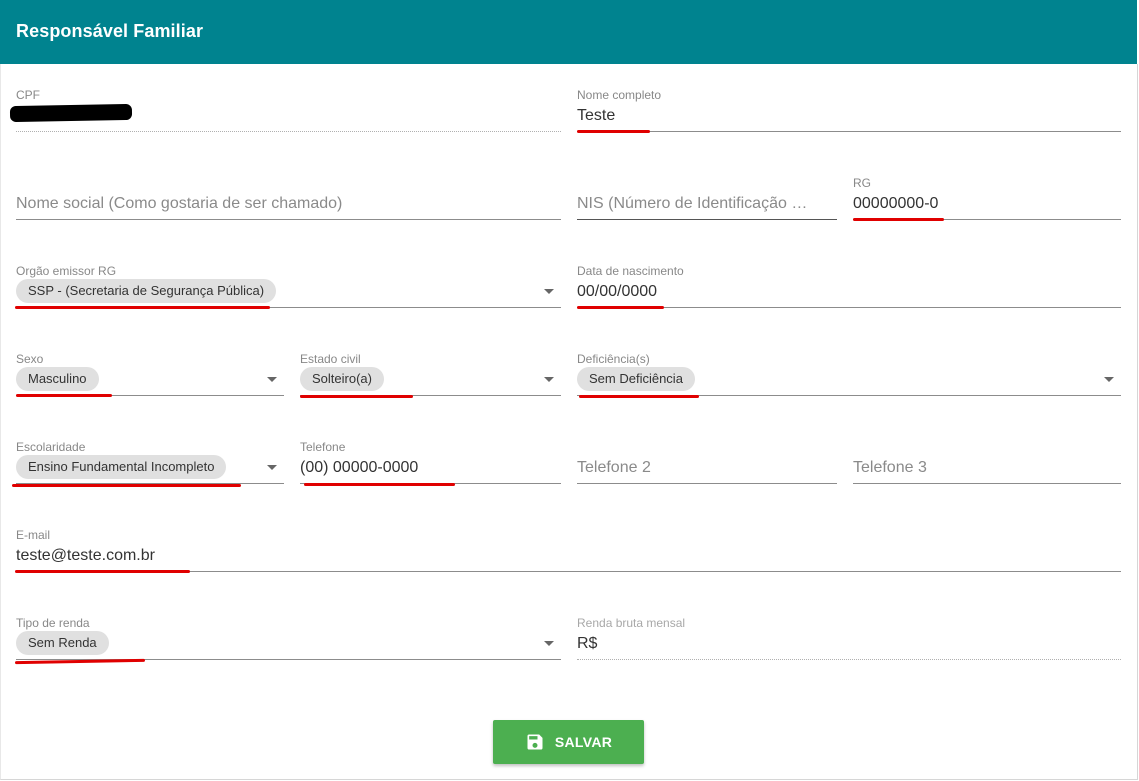 Image resolution: width=1139 pixels, height=781 pixels. What do you see at coordinates (288, 131) in the screenshot?
I see `cpf-underline` at bounding box center [288, 131].